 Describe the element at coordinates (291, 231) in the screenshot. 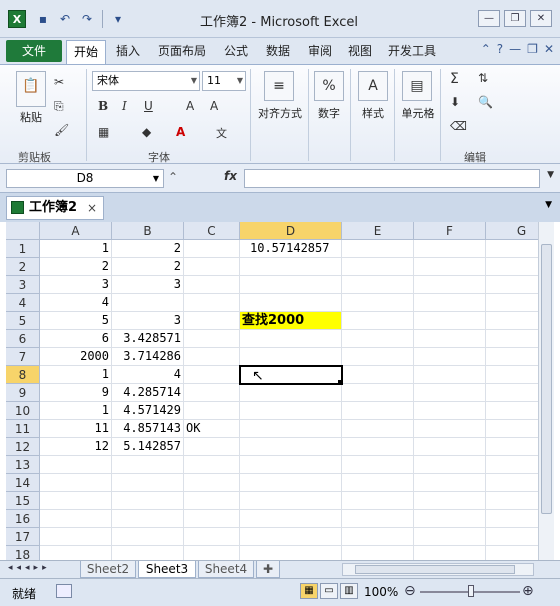

I see `column-header-d: D` at that location.